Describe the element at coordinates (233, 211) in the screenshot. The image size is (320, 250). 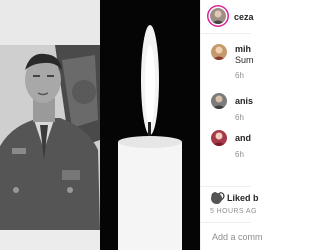
I see `post-timestamp: 5 HOURS AG` at that location.